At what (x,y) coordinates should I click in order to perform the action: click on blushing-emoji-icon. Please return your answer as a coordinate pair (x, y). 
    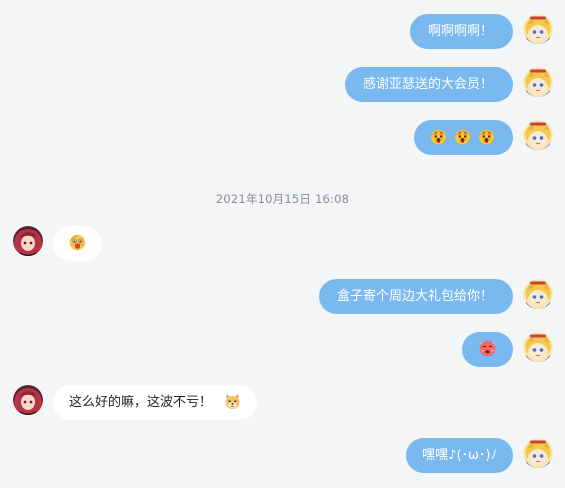
    Looking at the image, I should click on (487, 348).